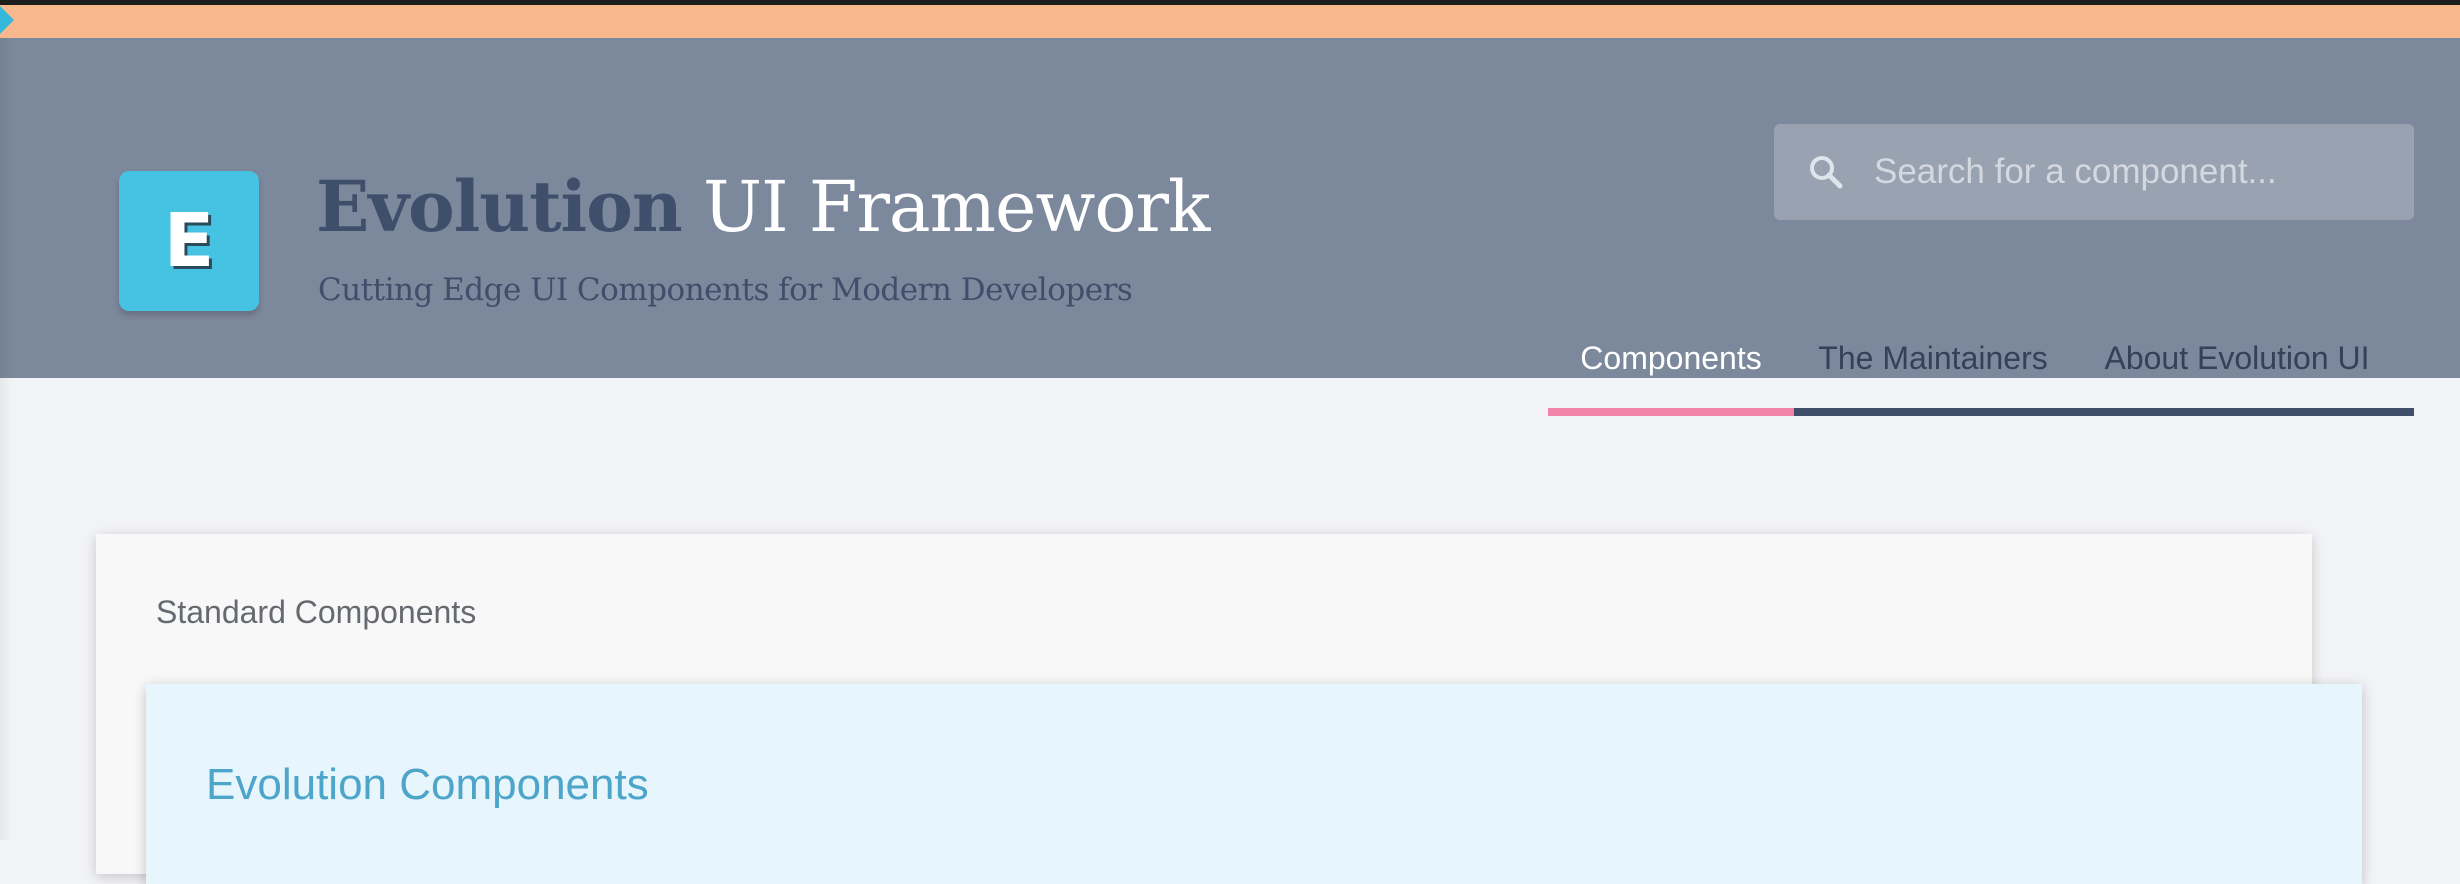 The width and height of the screenshot is (2460, 884). I want to click on corner-tab-icon, so click(7, 20).